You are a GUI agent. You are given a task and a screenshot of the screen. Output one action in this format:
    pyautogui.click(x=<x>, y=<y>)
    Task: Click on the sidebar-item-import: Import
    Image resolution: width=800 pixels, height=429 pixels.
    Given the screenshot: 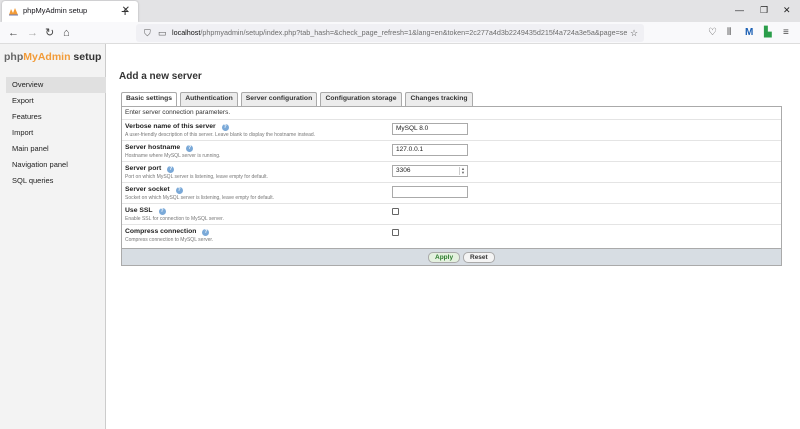 What is the action you would take?
    pyautogui.click(x=53, y=133)
    